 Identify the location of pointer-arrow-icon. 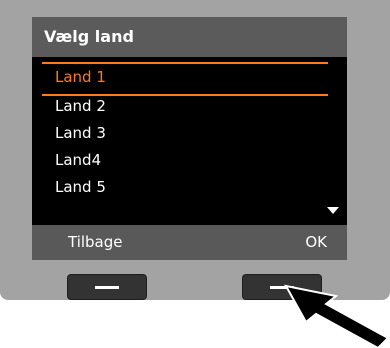
(337, 316).